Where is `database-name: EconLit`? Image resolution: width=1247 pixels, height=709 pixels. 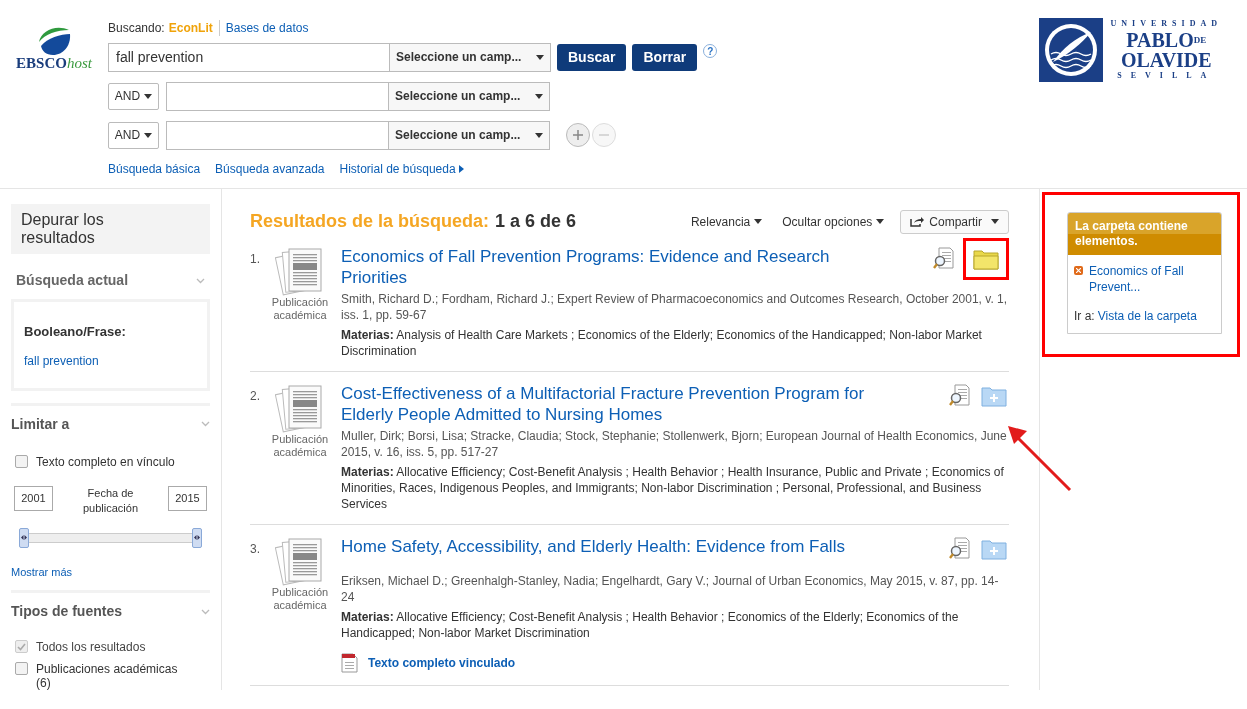
database-name: EconLit is located at coordinates (190, 28).